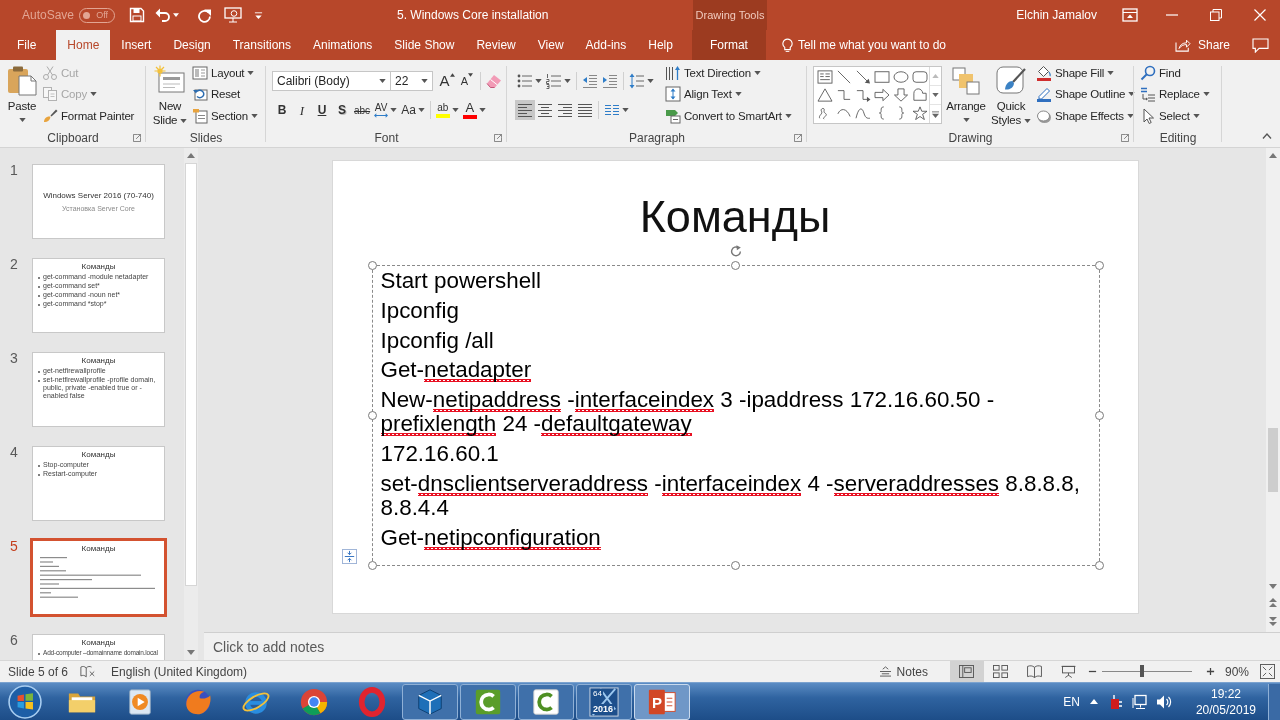  I want to click on zoom-level: 90%, so click(1236, 671).